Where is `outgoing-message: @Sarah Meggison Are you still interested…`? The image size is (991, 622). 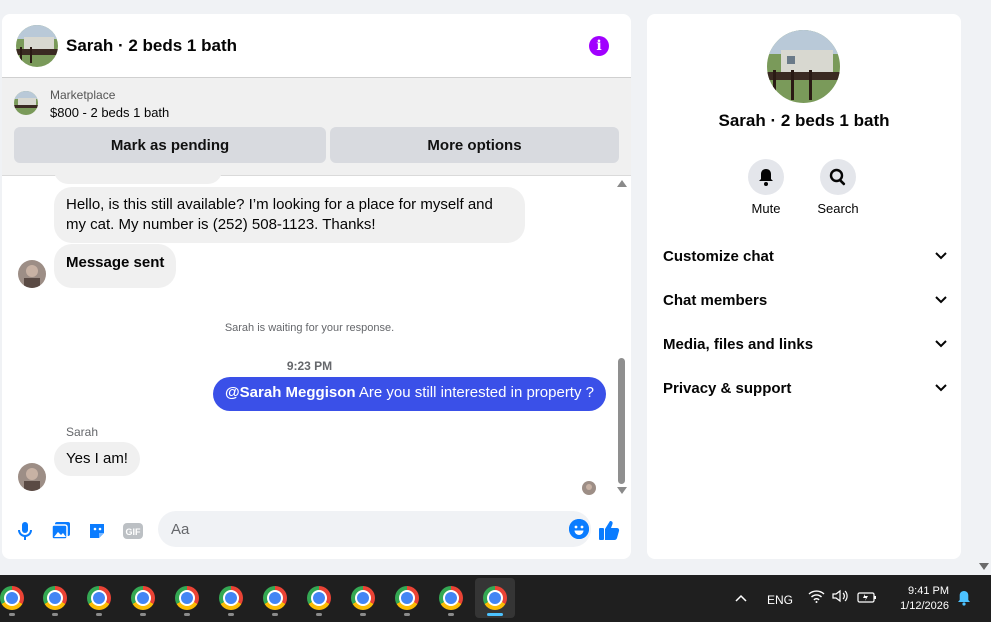 outgoing-message: @Sarah Meggison Are you still interested… is located at coordinates (409, 394).